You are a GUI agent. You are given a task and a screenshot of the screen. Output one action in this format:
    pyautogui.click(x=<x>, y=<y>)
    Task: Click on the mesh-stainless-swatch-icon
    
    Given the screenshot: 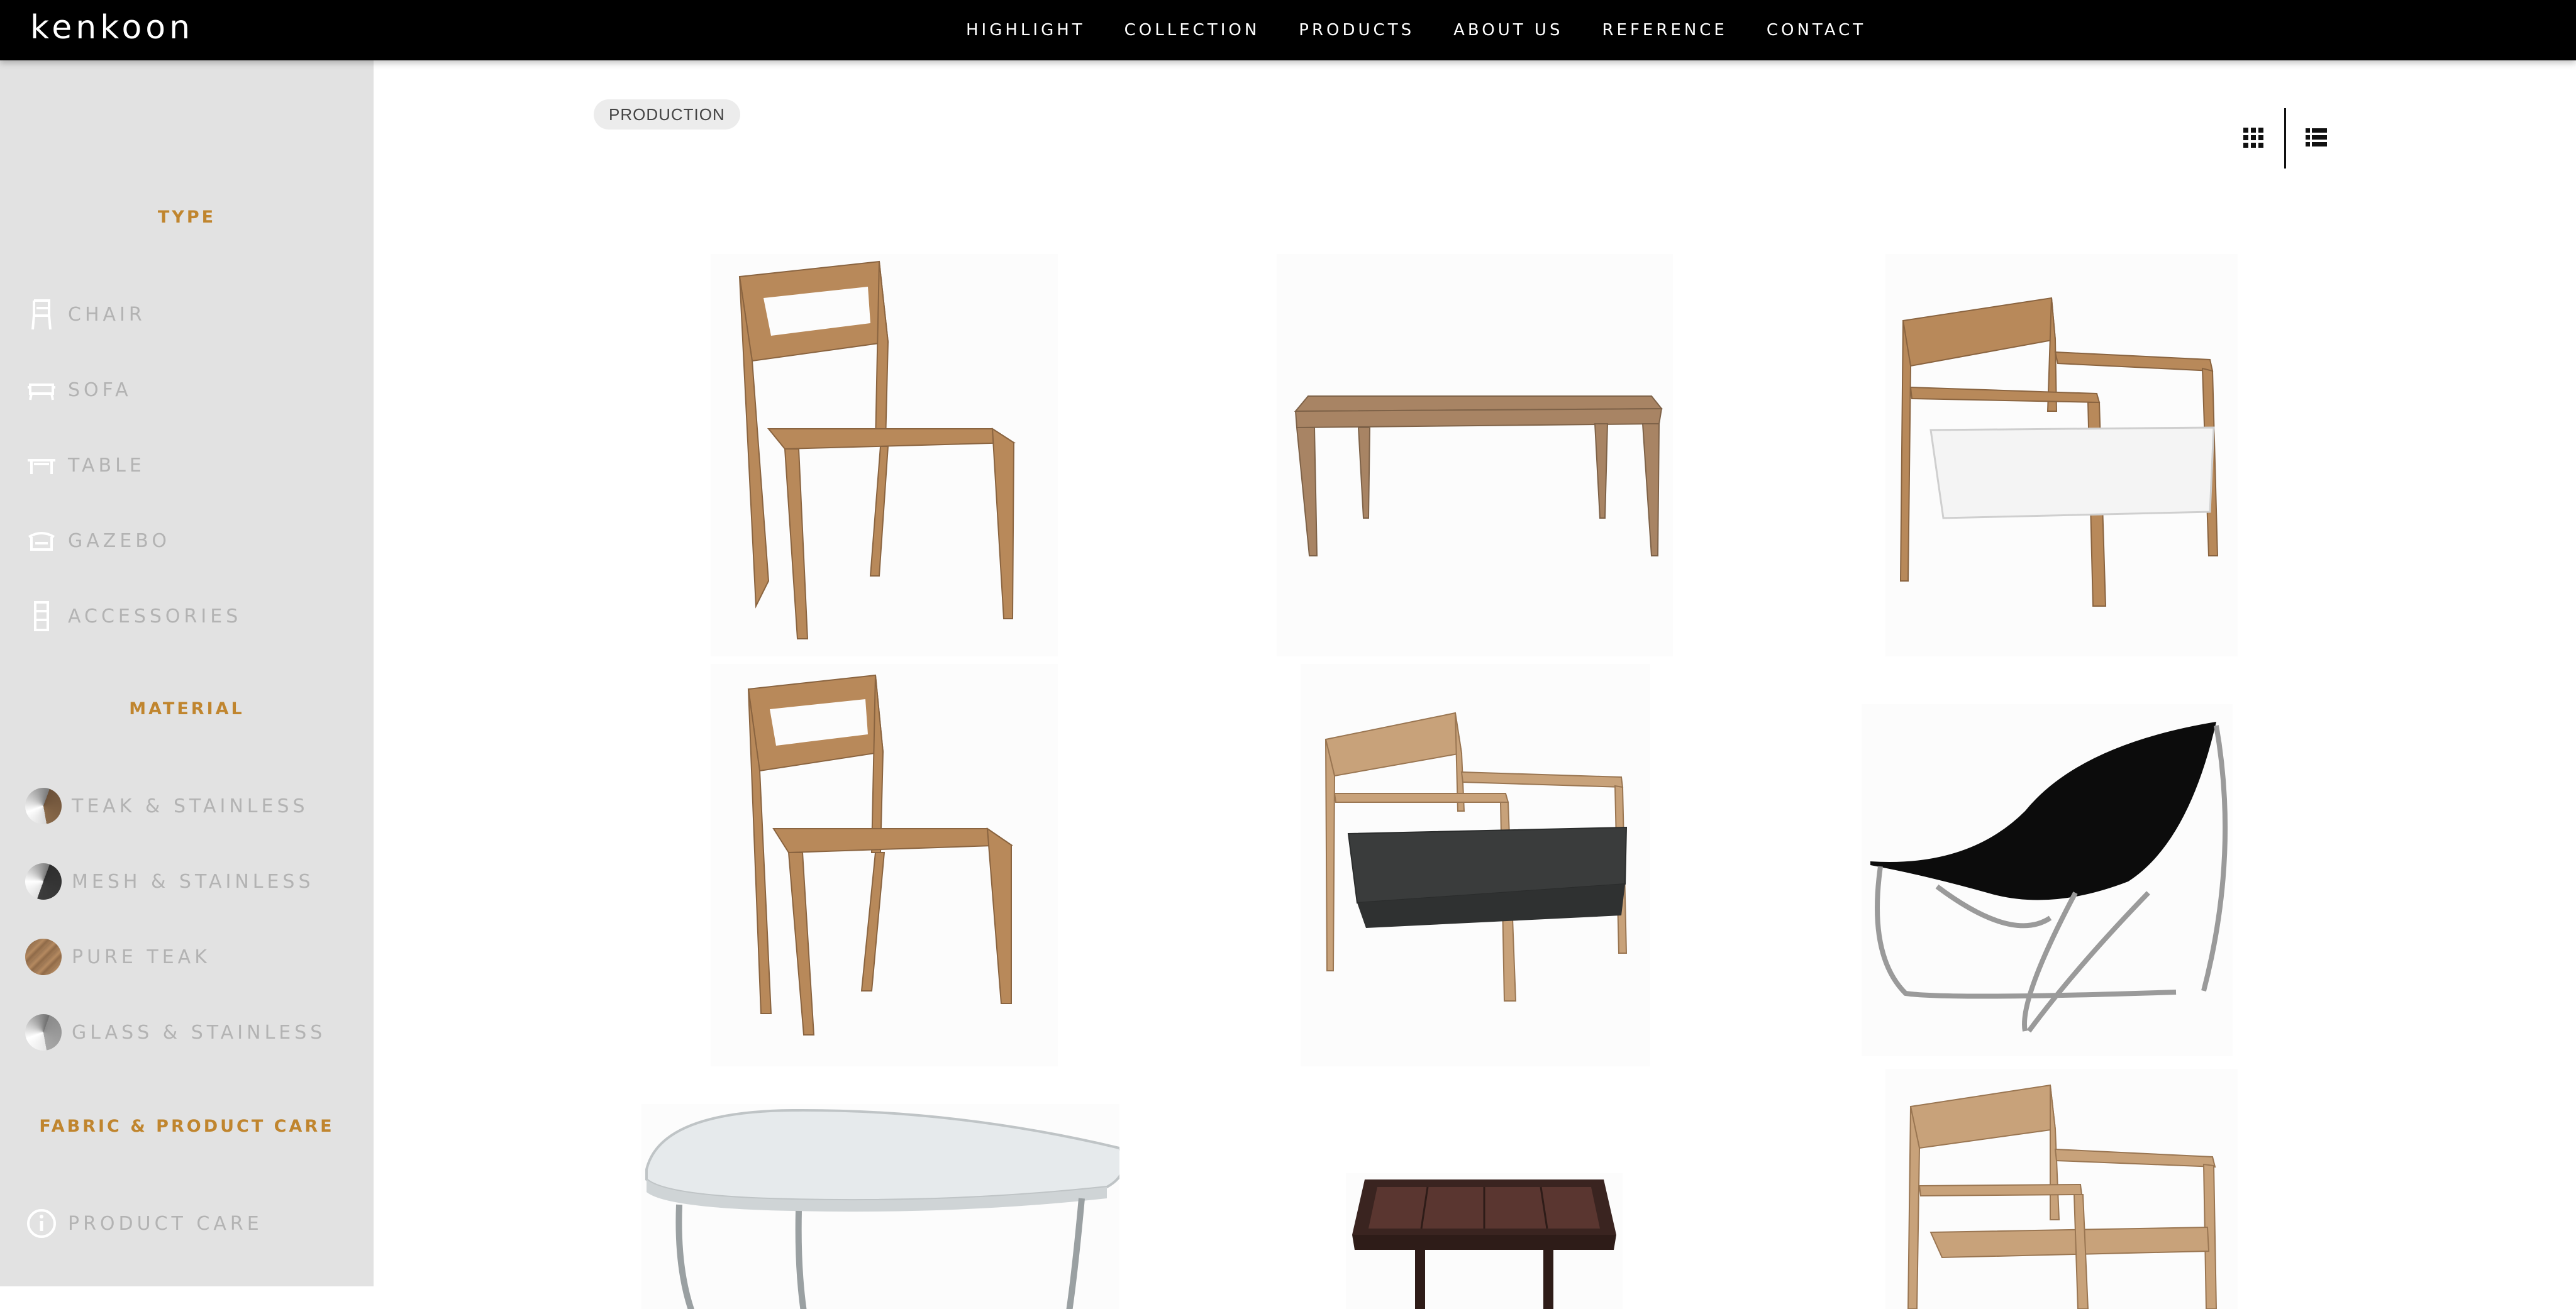 What is the action you would take?
    pyautogui.click(x=43, y=881)
    